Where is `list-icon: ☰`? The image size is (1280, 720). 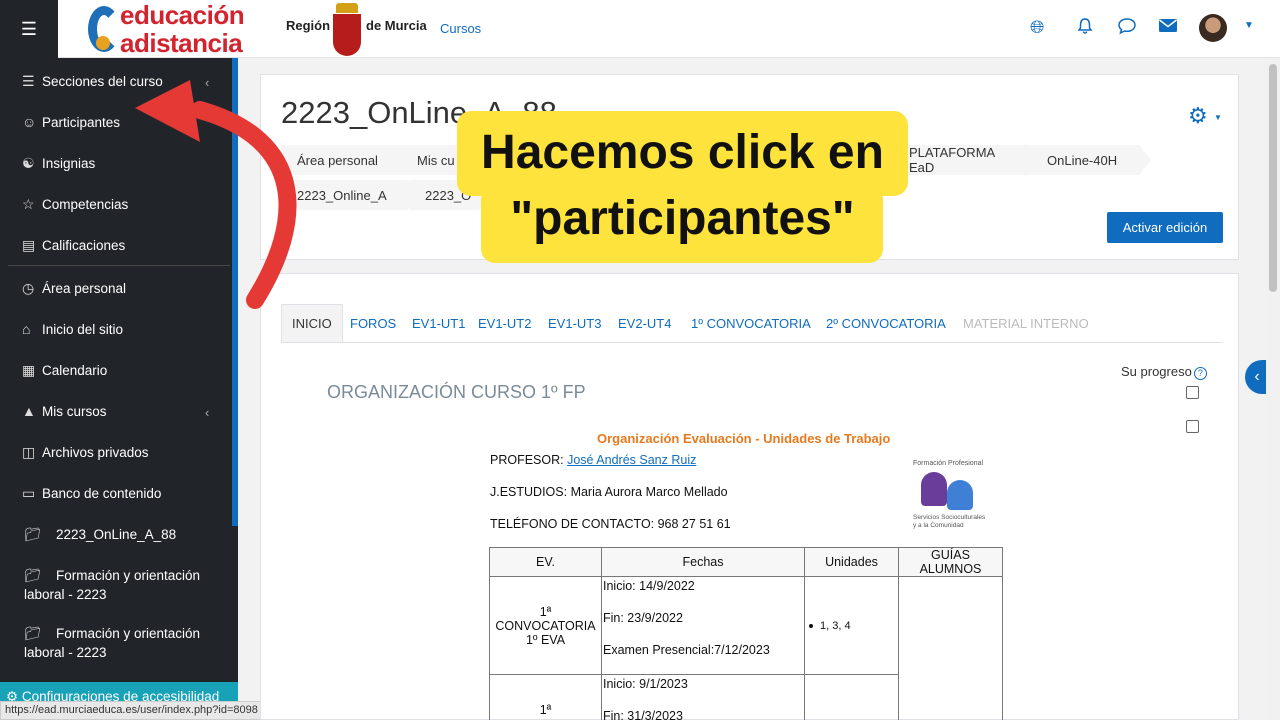 list-icon: ☰ is located at coordinates (28, 81).